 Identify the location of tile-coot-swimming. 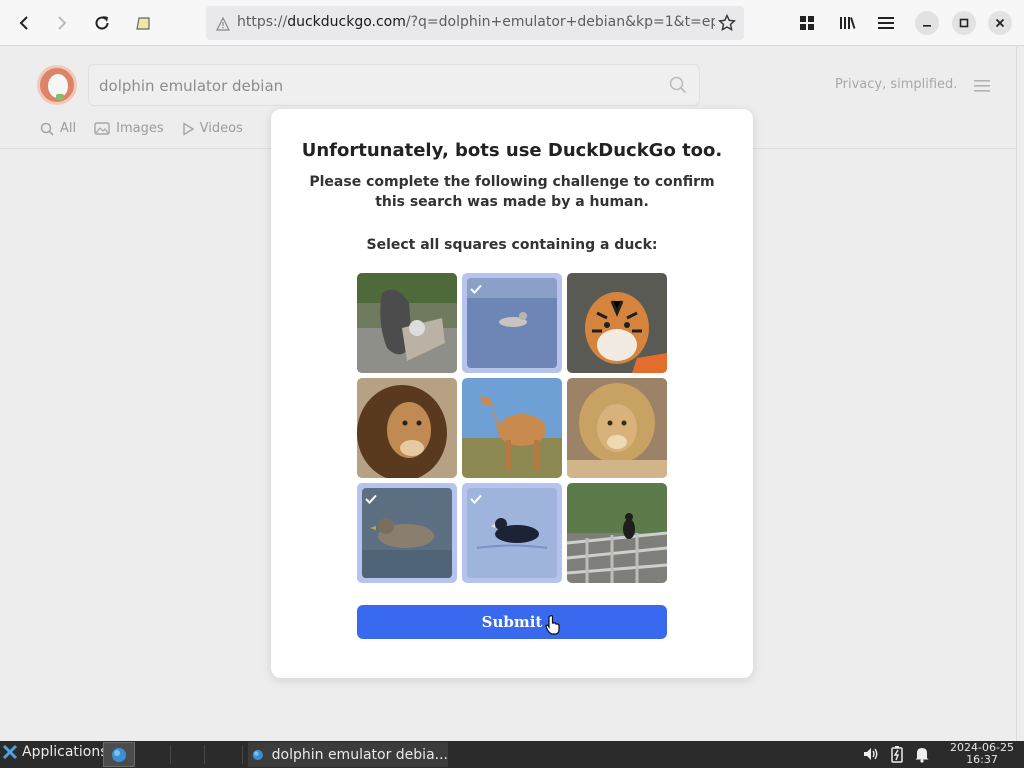
(512, 533).